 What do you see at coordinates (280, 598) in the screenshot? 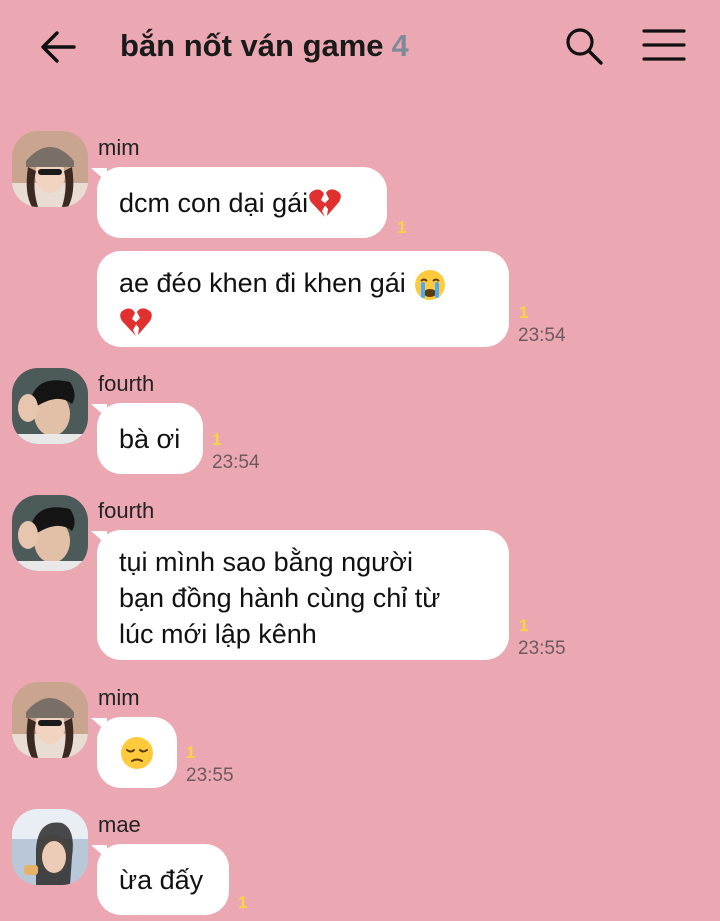
I see `message-line: bạn đồng hành cùng chỉ từ` at bounding box center [280, 598].